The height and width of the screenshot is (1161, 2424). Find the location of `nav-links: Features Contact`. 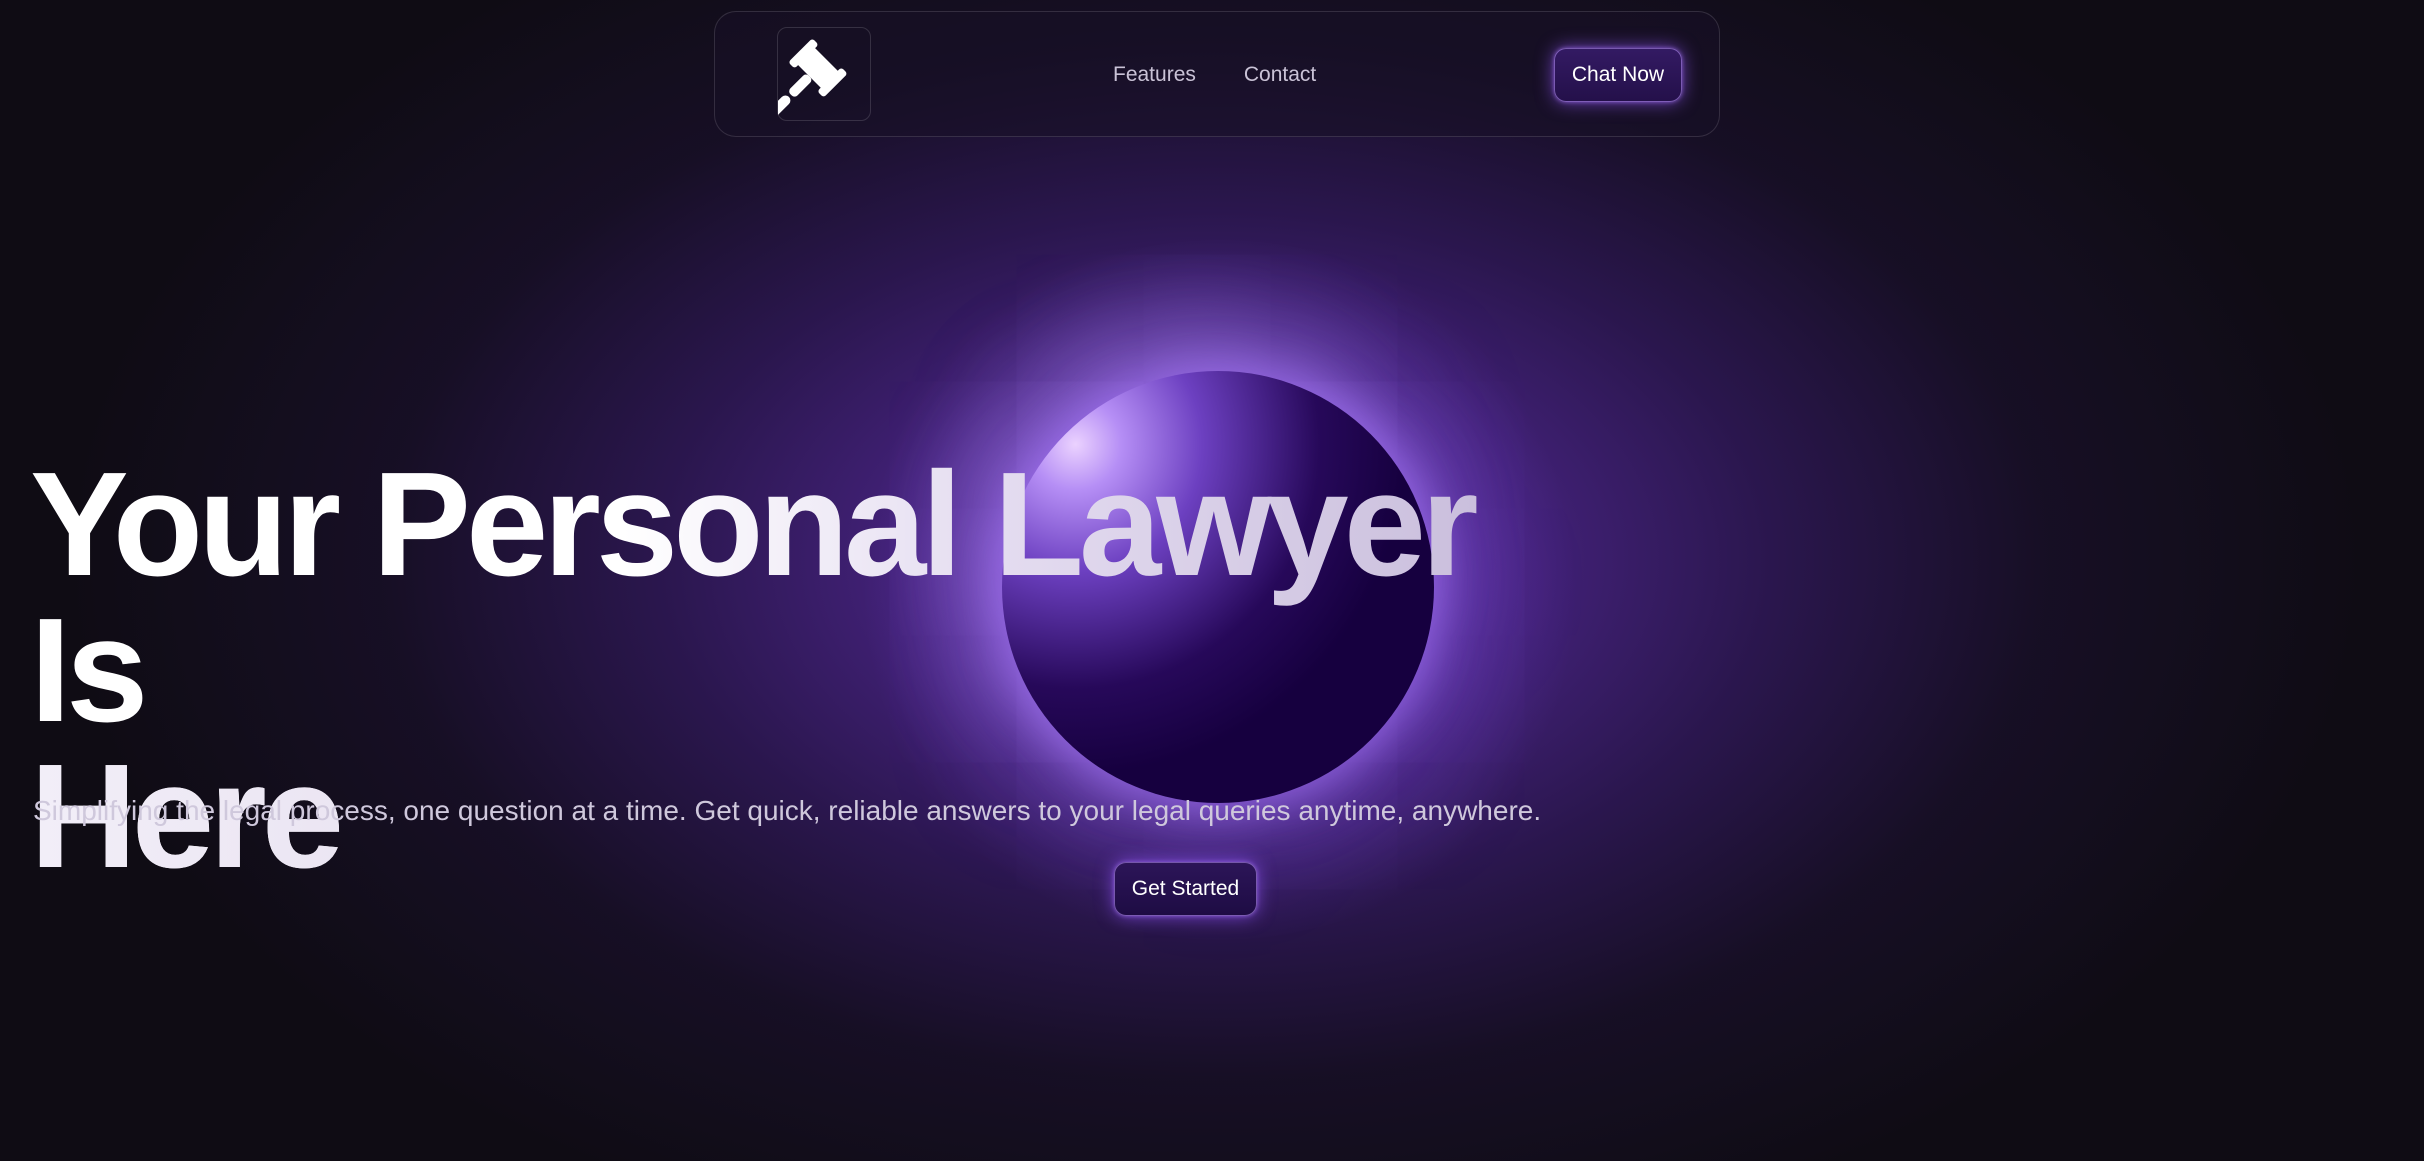

nav-links: Features Contact is located at coordinates (1214, 75).